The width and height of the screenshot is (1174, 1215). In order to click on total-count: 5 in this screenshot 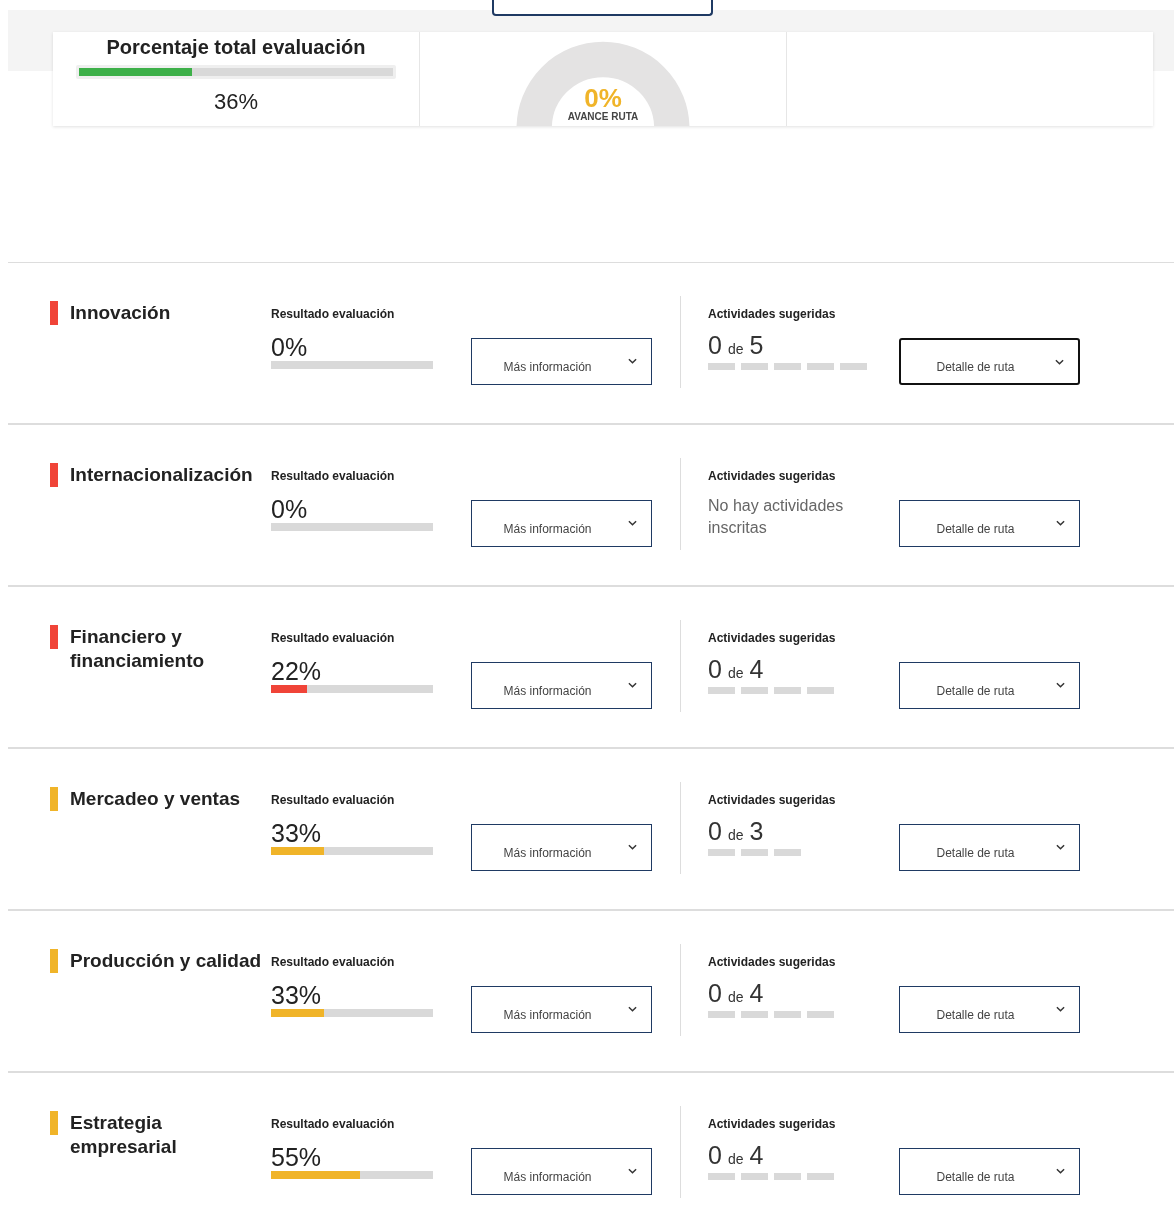, I will do `click(756, 345)`.